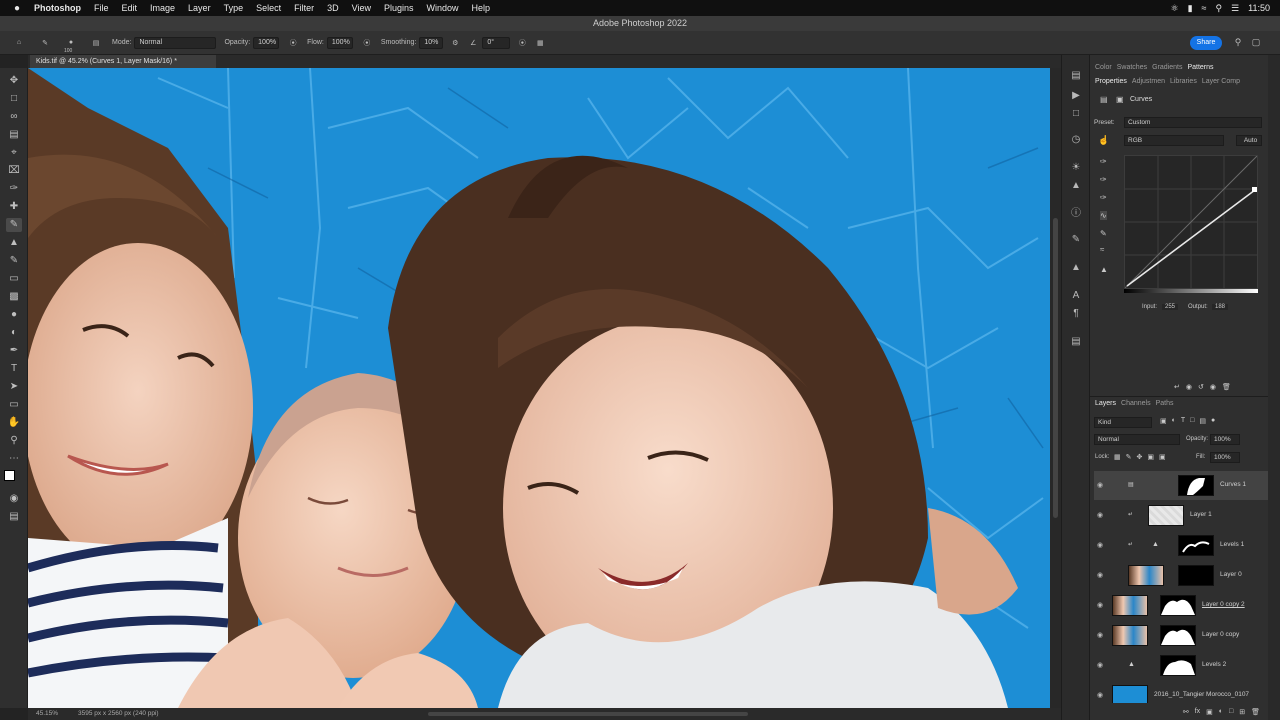 Image resolution: width=1280 pixels, height=720 pixels. What do you see at coordinates (1200, 67) in the screenshot?
I see `tab-patterns: Patterns` at bounding box center [1200, 67].